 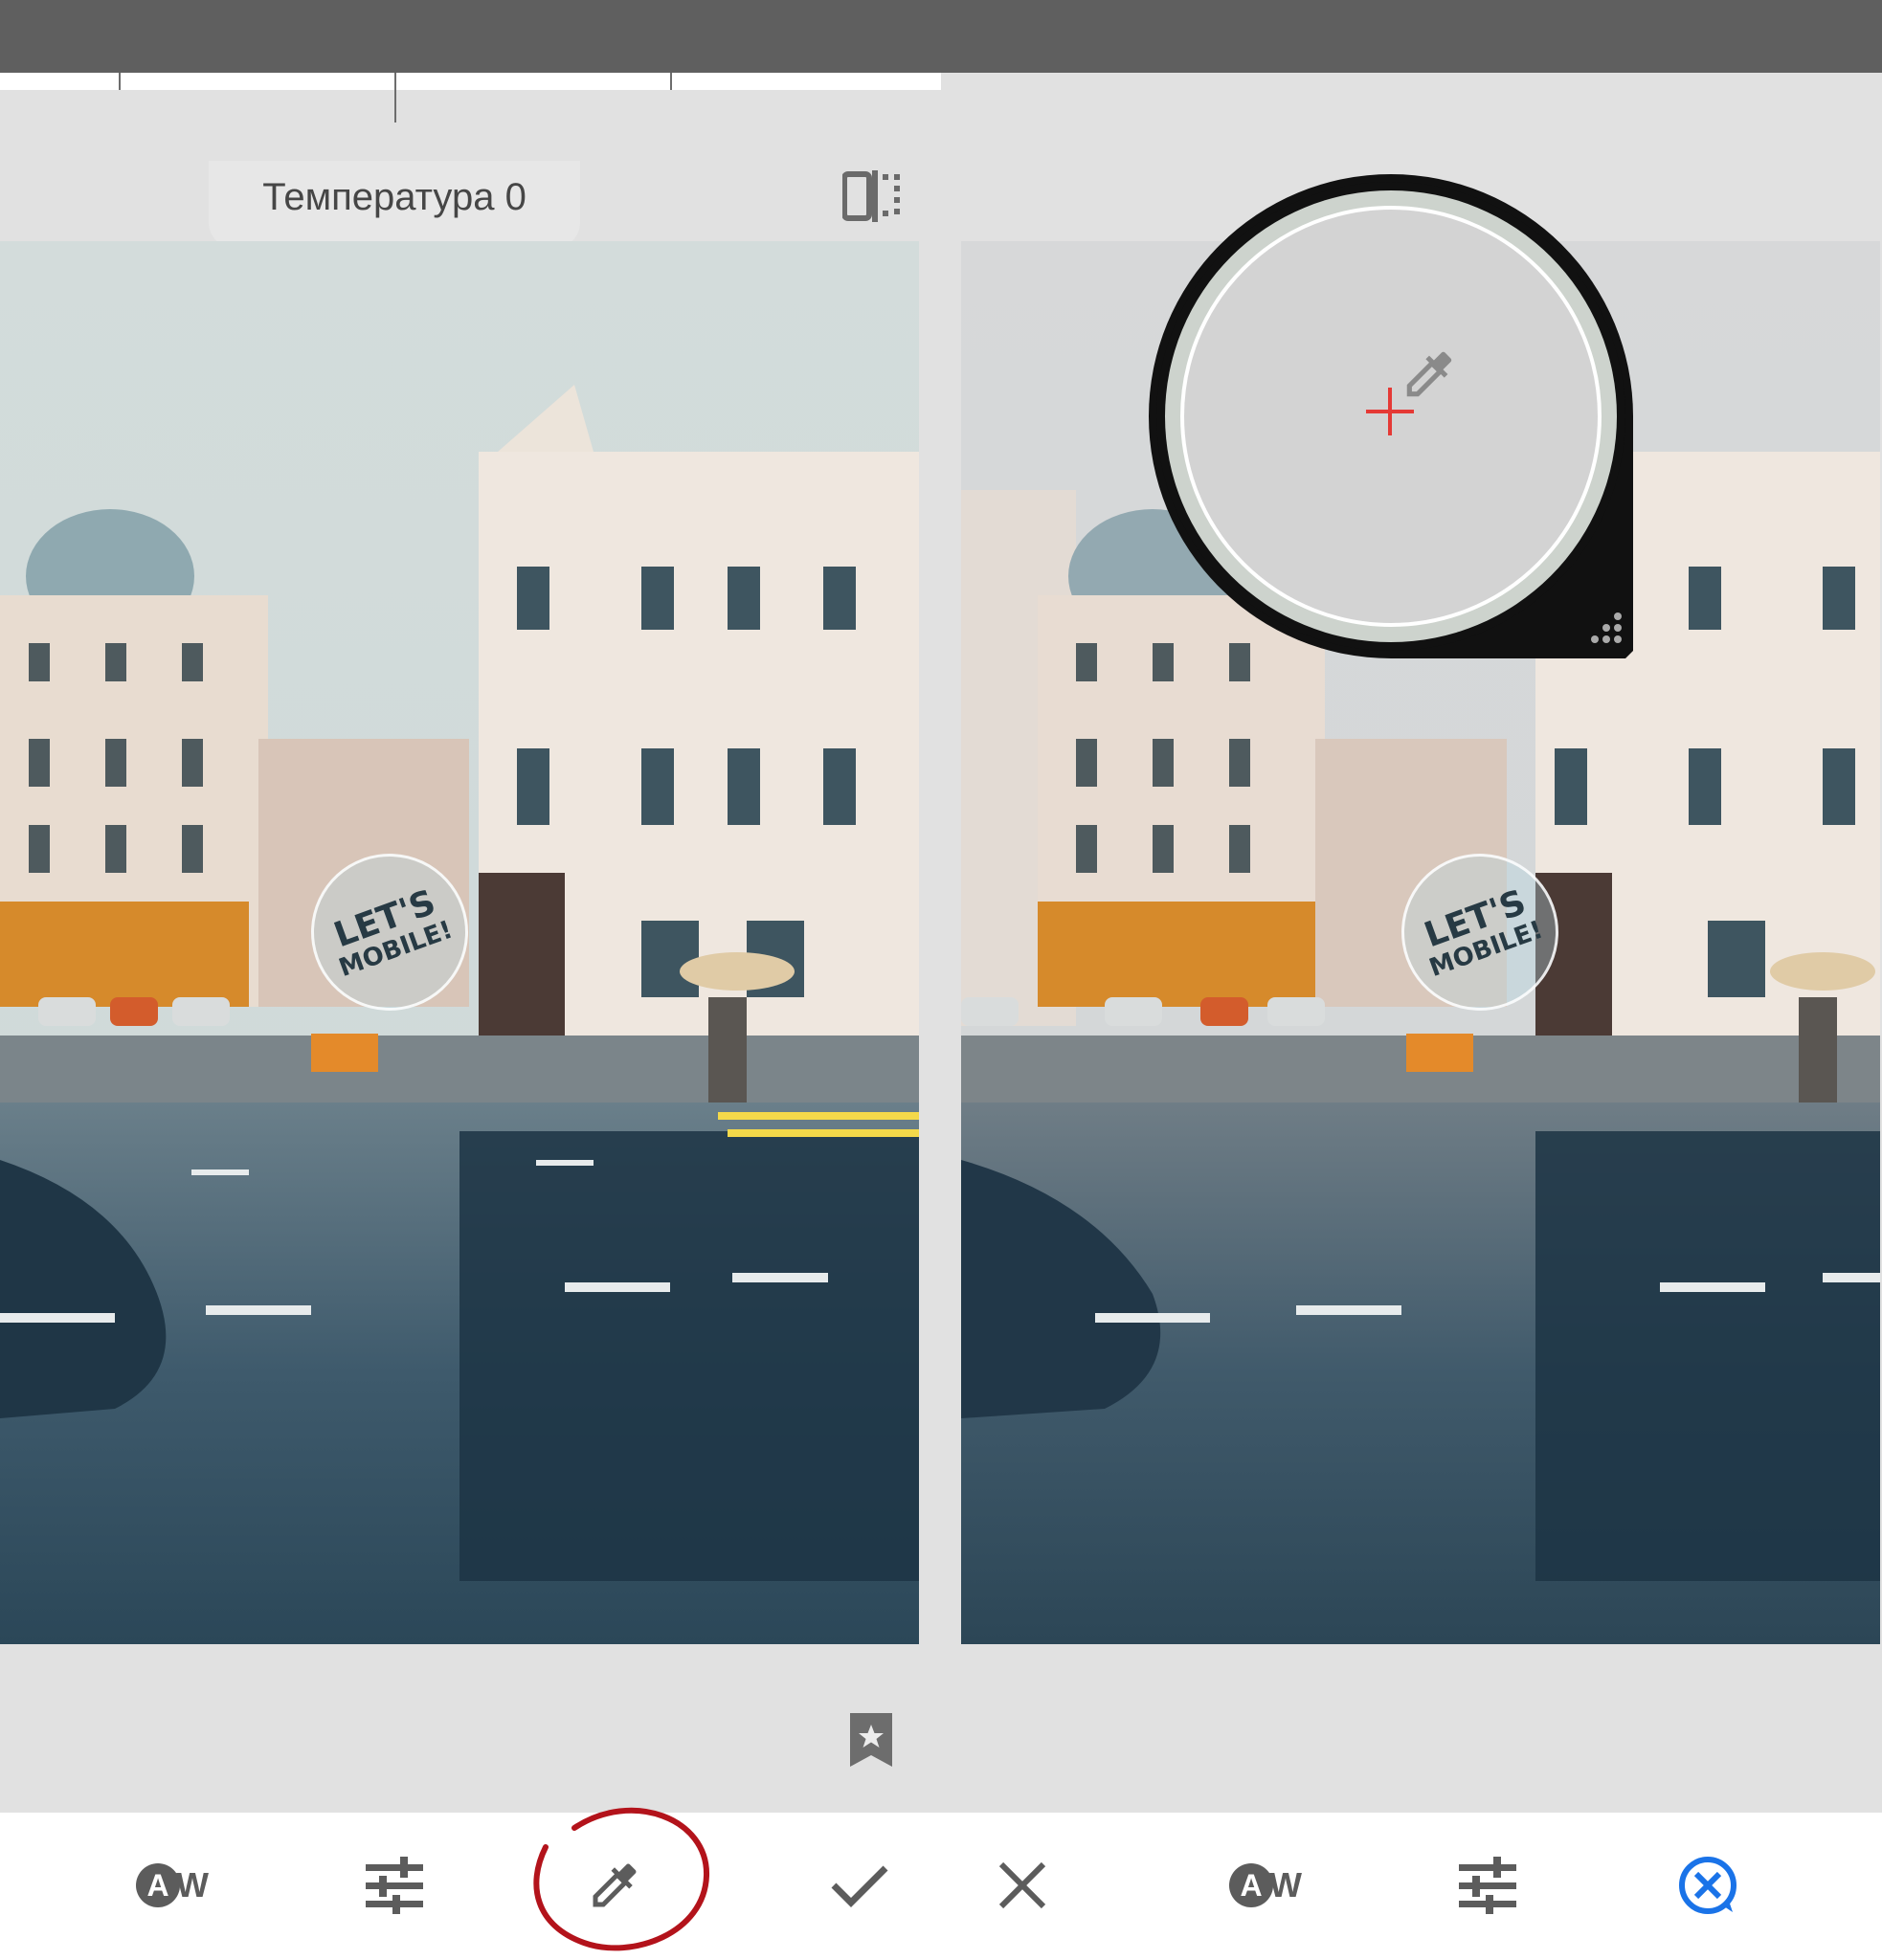 What do you see at coordinates (941, 1887) in the screenshot?
I see `bottom-toolbar` at bounding box center [941, 1887].